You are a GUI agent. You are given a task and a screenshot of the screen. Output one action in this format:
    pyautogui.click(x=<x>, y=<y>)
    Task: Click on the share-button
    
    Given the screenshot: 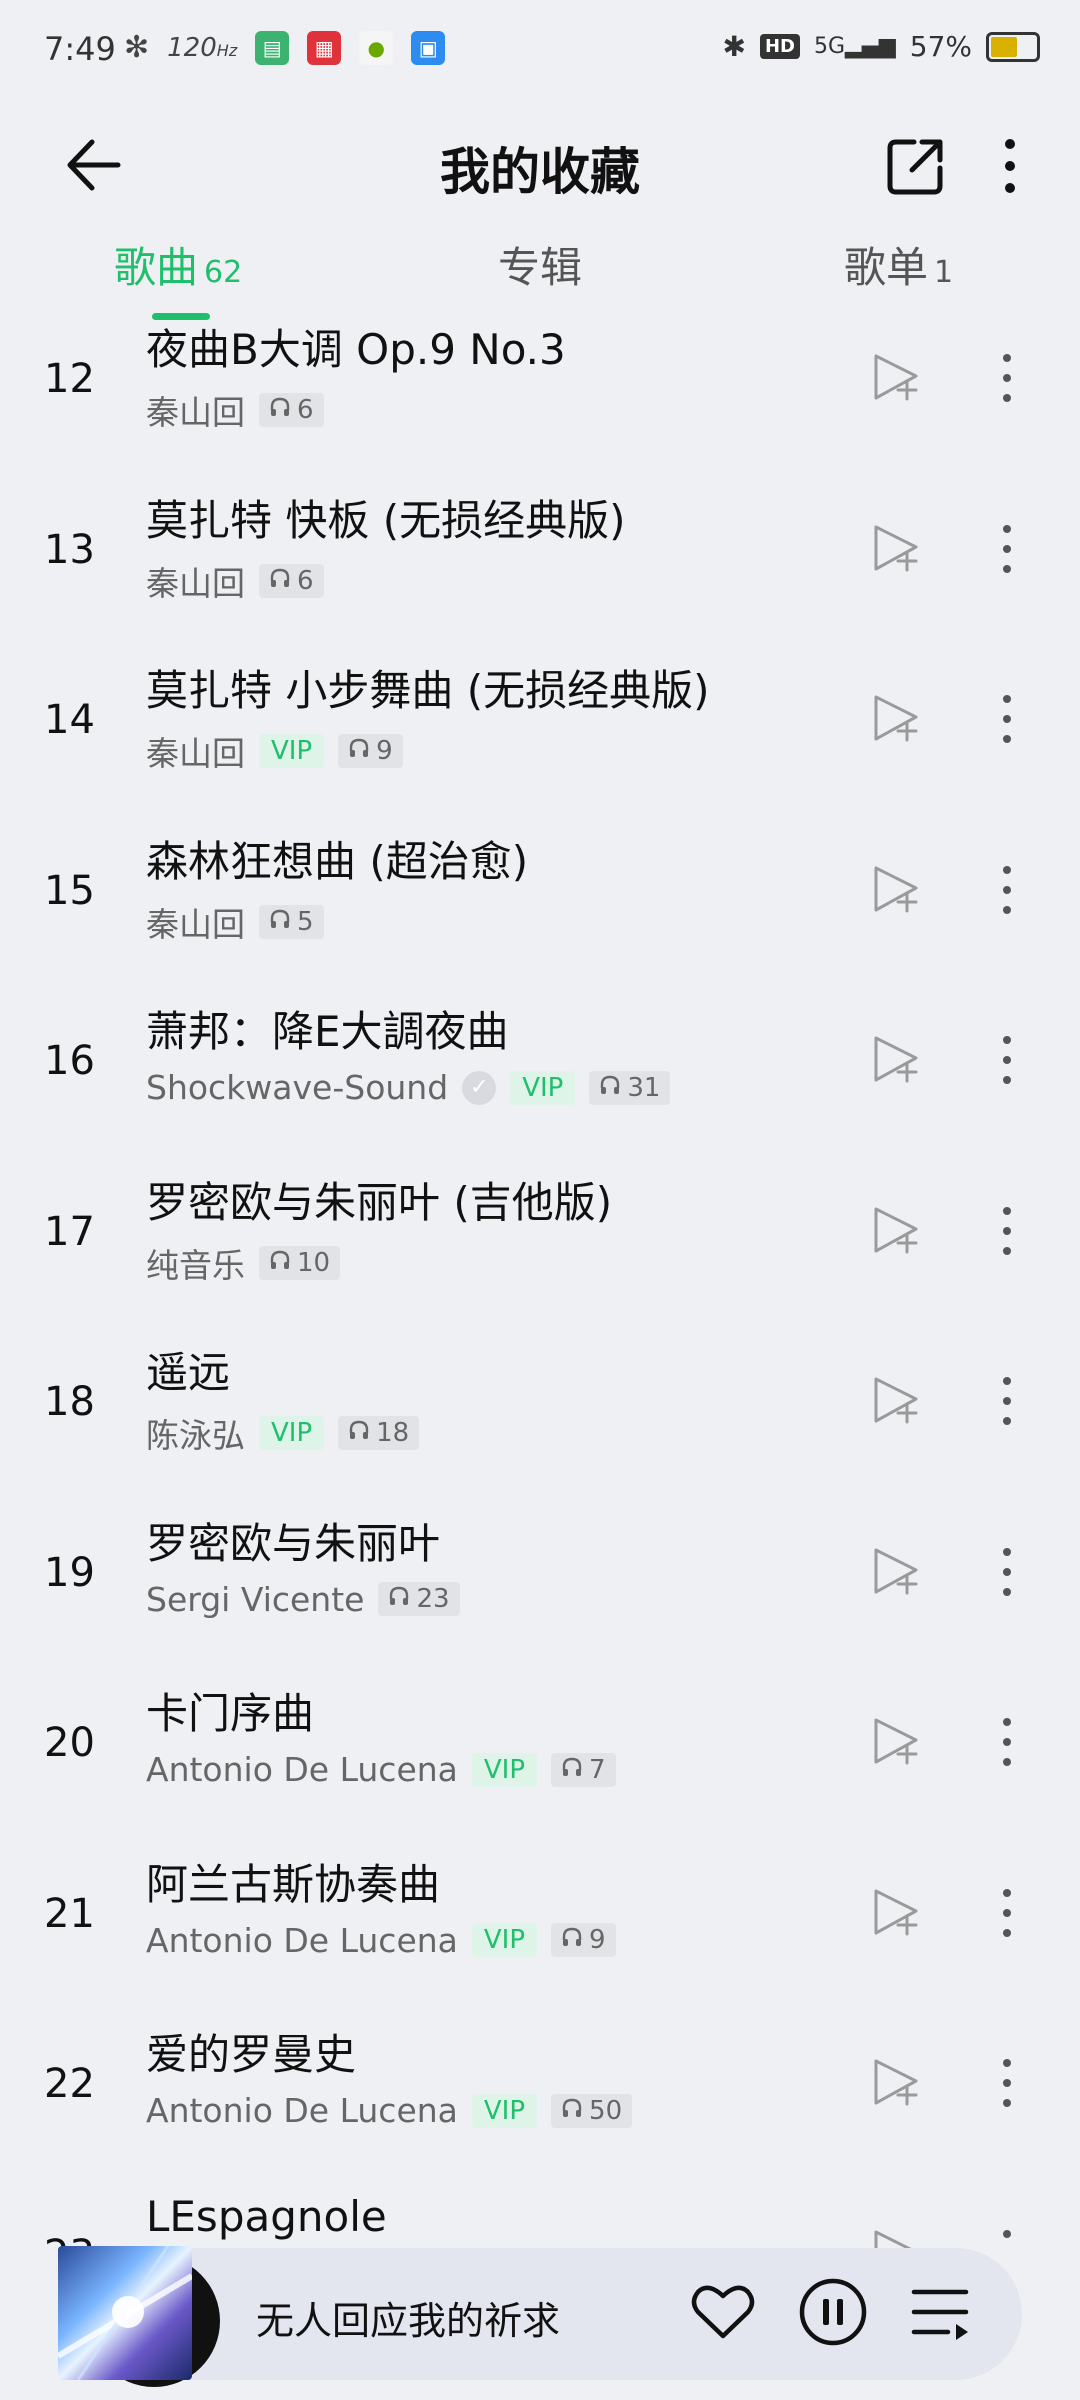 What is the action you would take?
    pyautogui.click(x=916, y=166)
    